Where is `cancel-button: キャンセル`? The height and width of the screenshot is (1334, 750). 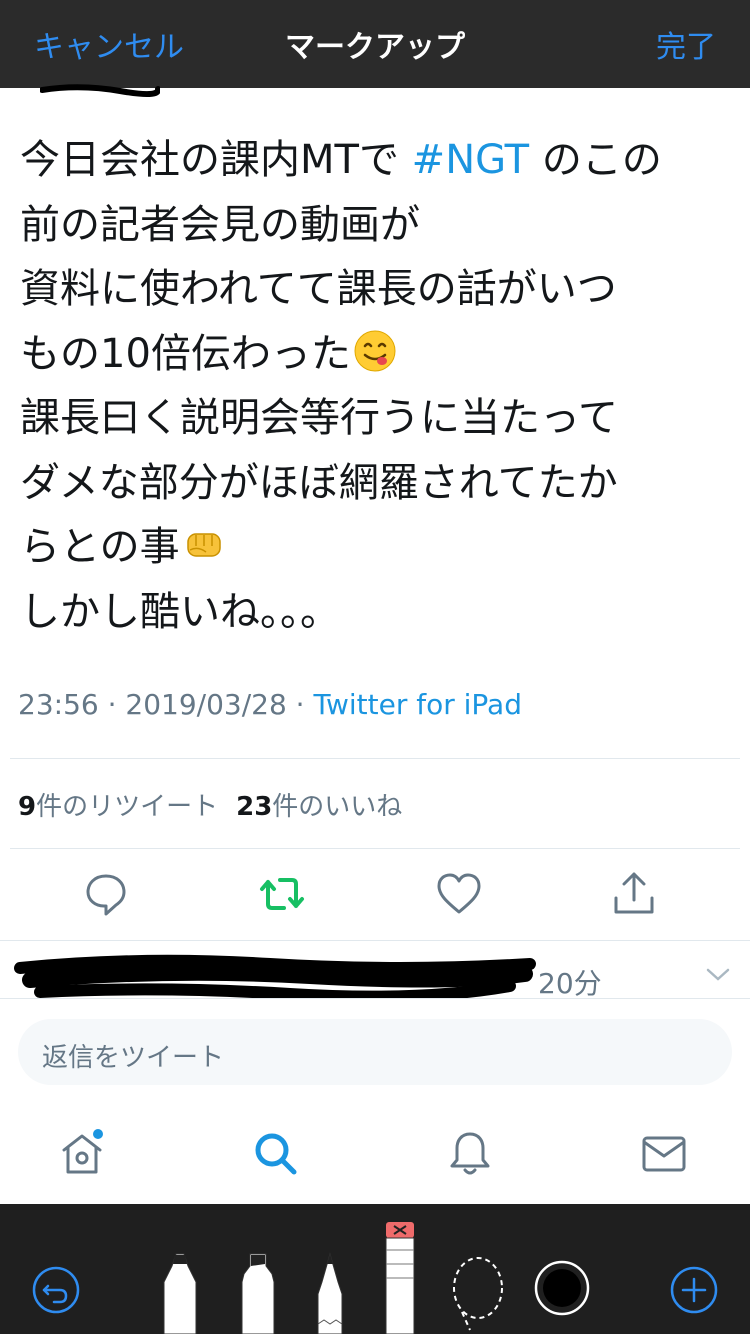
cancel-button: キャンセル is located at coordinates (109, 44).